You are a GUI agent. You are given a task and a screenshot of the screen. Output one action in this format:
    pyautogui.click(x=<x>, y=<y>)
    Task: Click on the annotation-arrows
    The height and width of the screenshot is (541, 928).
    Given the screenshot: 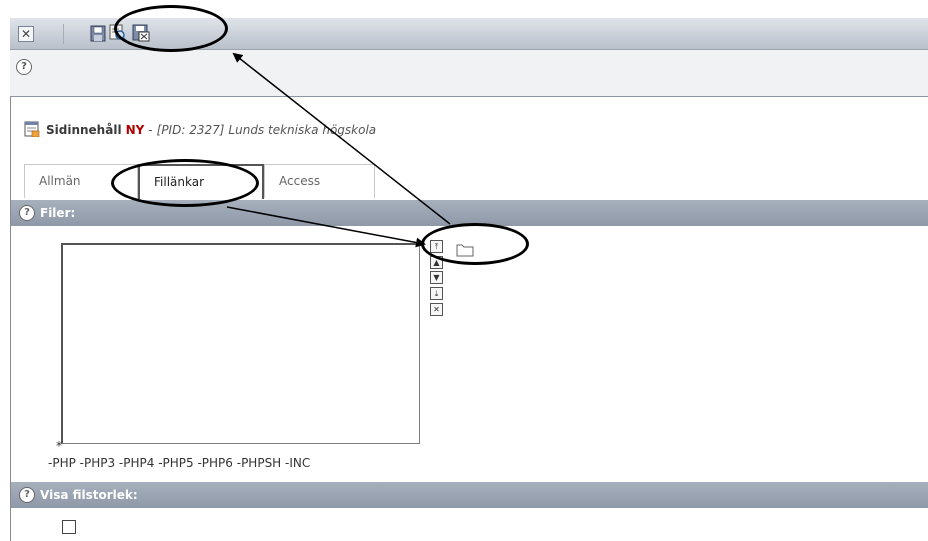 What is the action you would take?
    pyautogui.click(x=338, y=150)
    